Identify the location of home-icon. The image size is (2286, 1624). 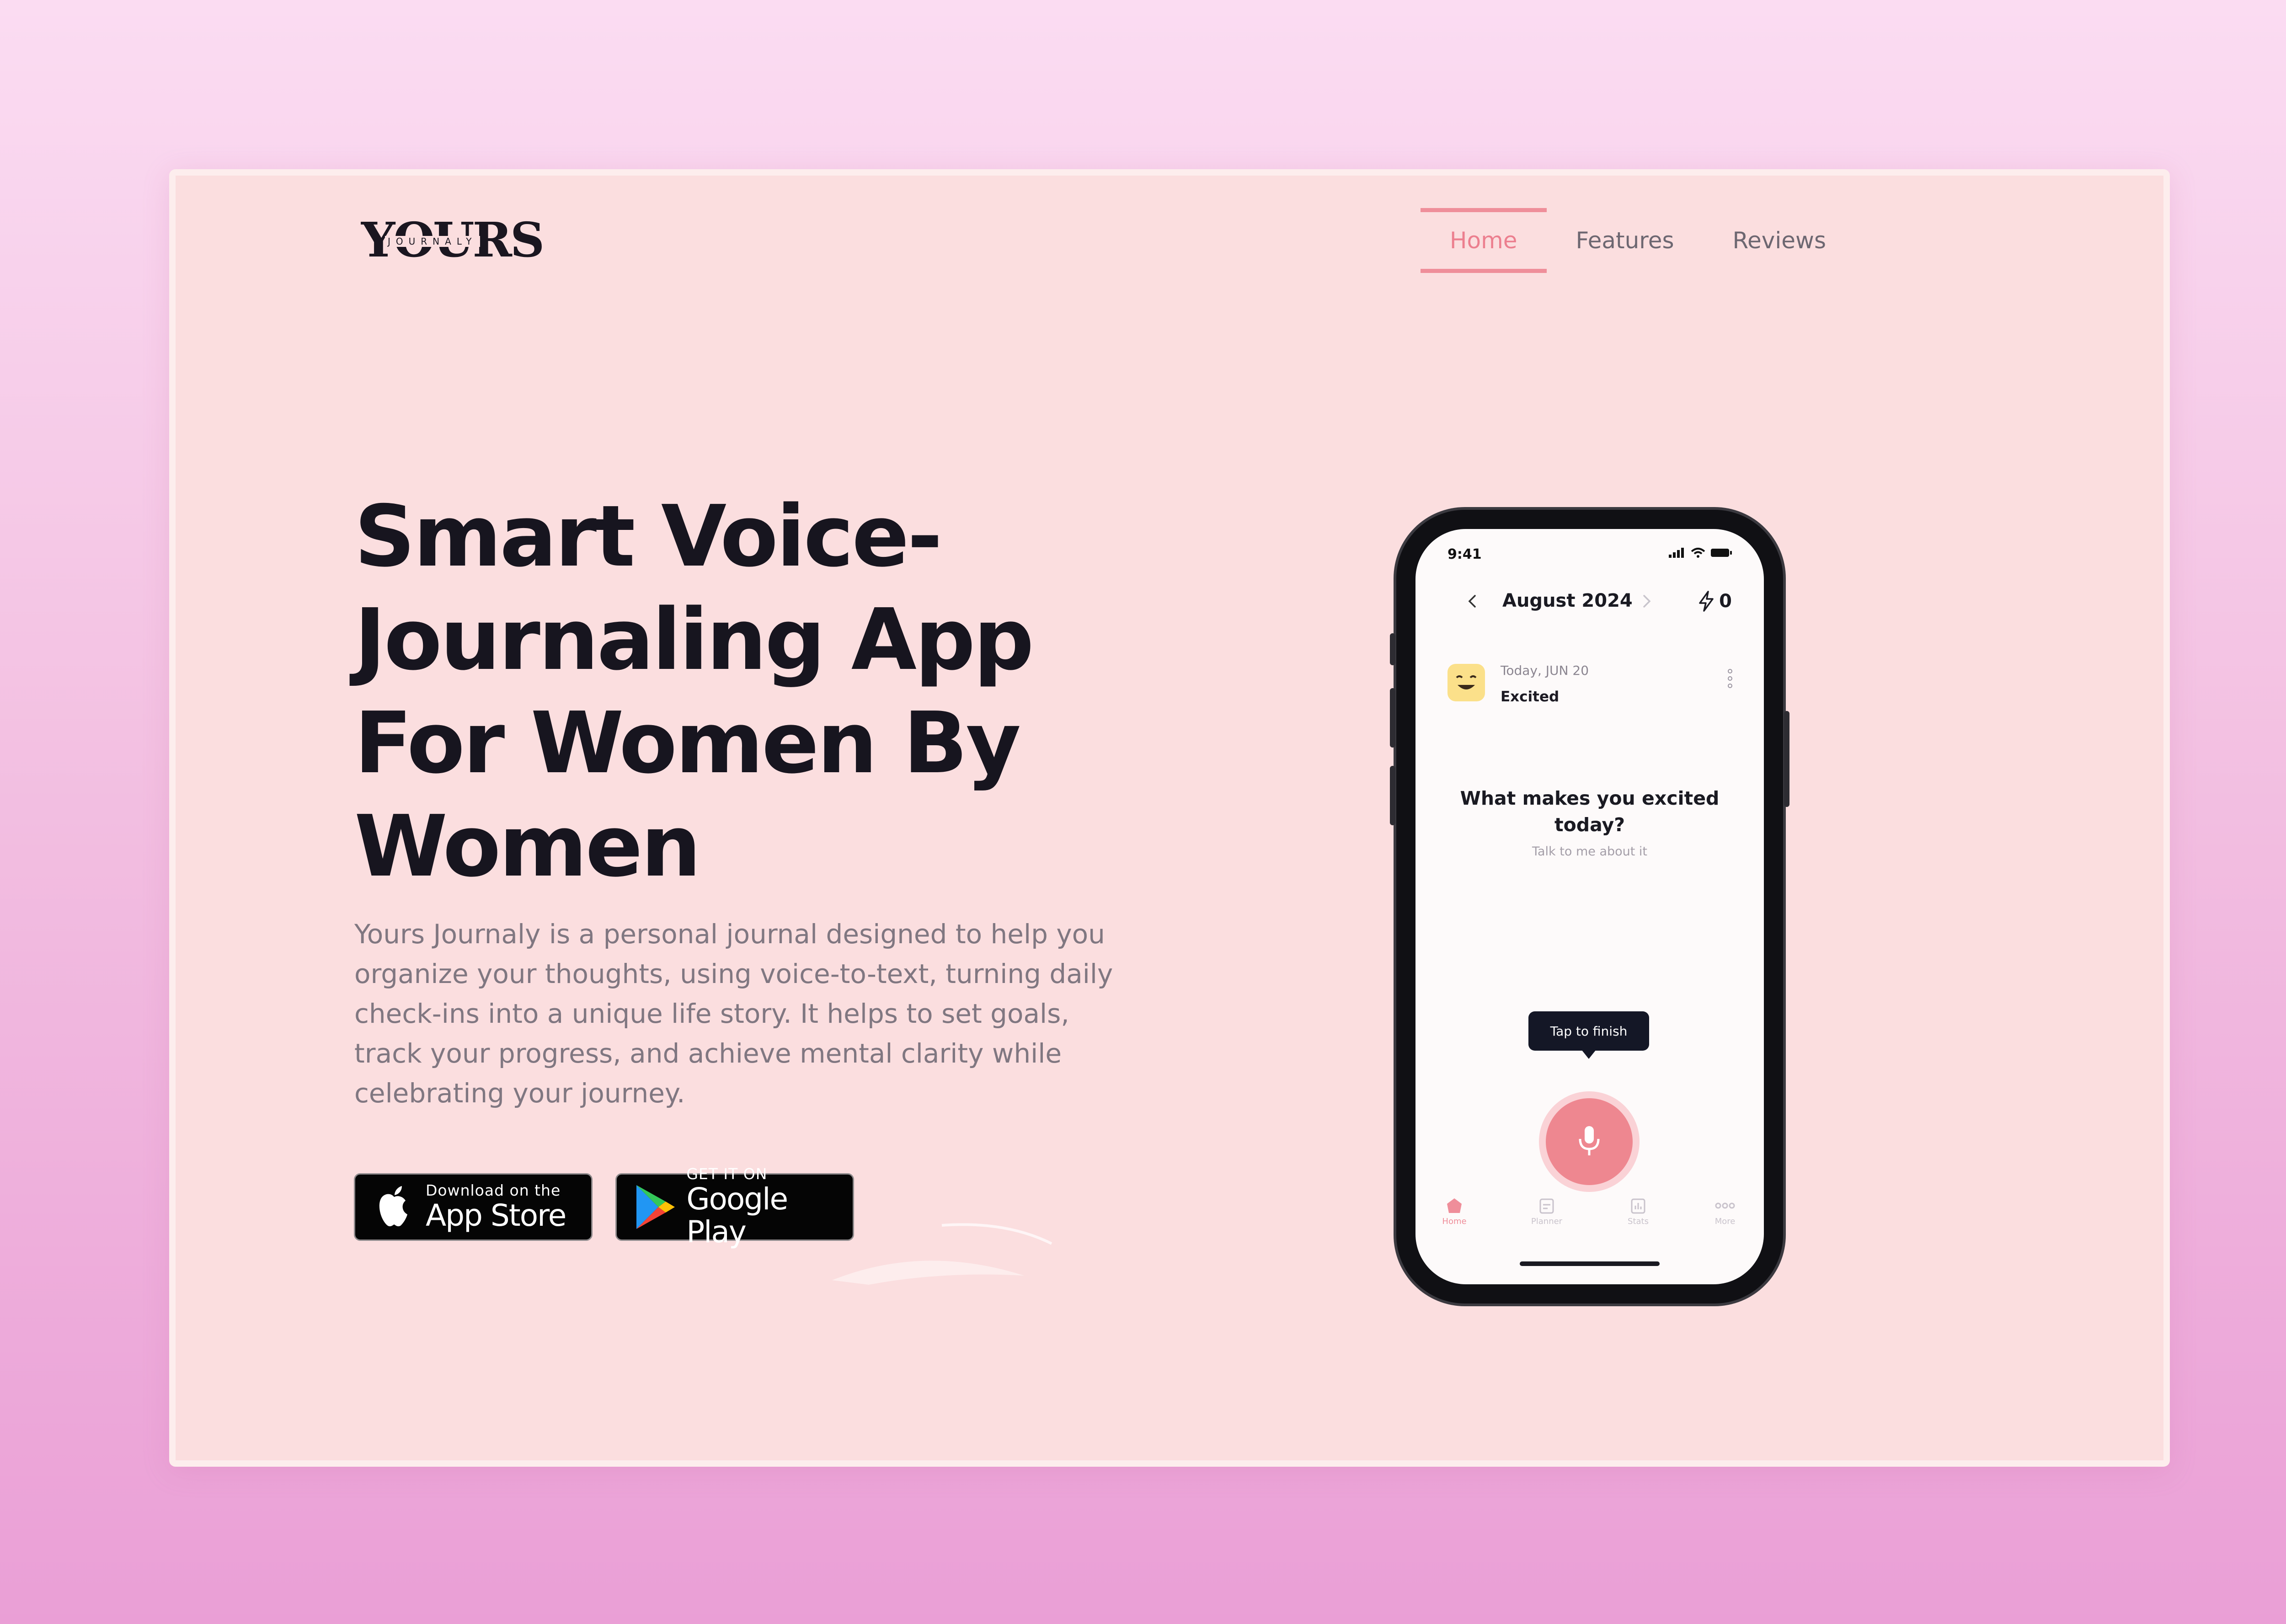
(1454, 1205).